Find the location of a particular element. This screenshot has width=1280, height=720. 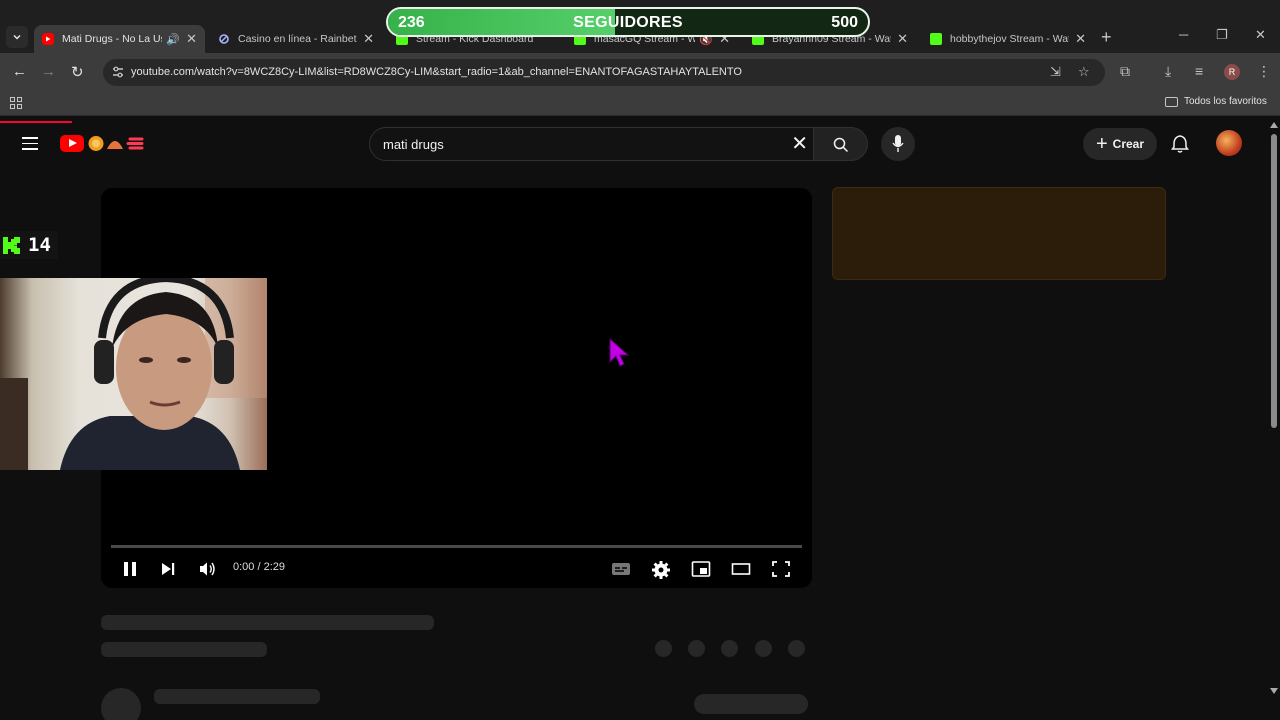

scroll-up-icon is located at coordinates (1274, 125).